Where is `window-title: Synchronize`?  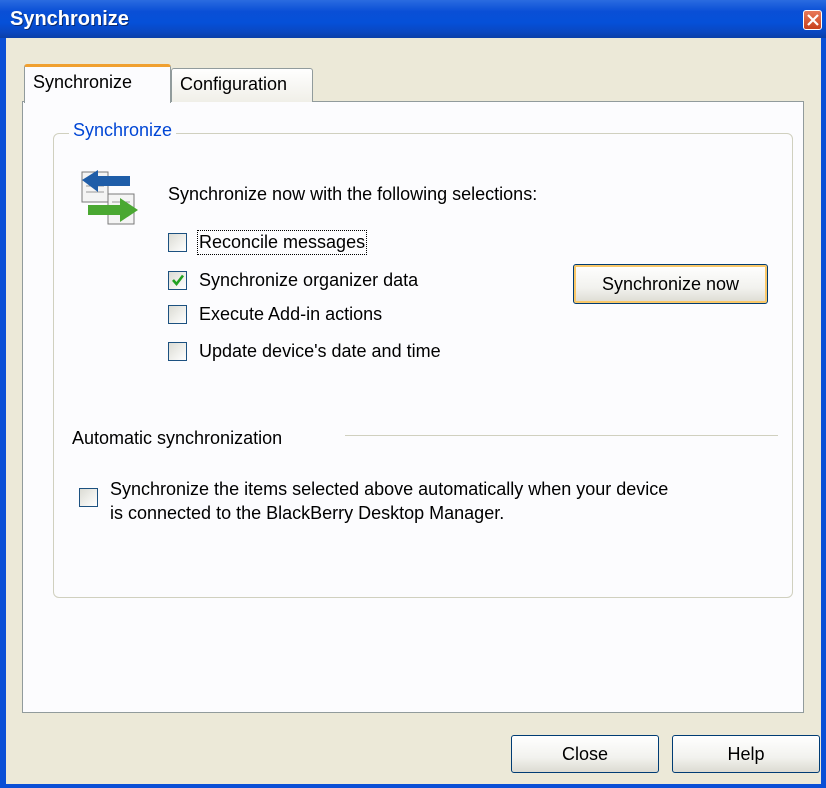 window-title: Synchronize is located at coordinates (69, 19).